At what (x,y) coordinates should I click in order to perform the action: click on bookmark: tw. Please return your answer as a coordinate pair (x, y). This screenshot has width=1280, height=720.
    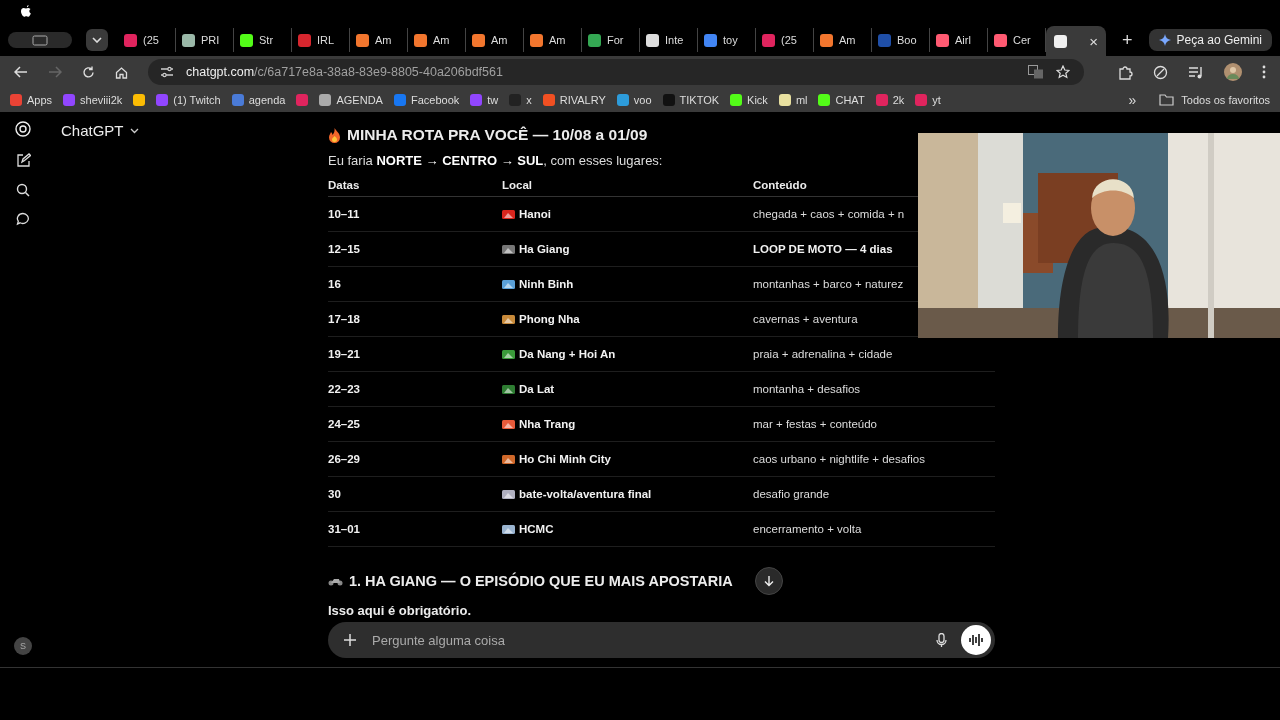
    Looking at the image, I should click on (484, 100).